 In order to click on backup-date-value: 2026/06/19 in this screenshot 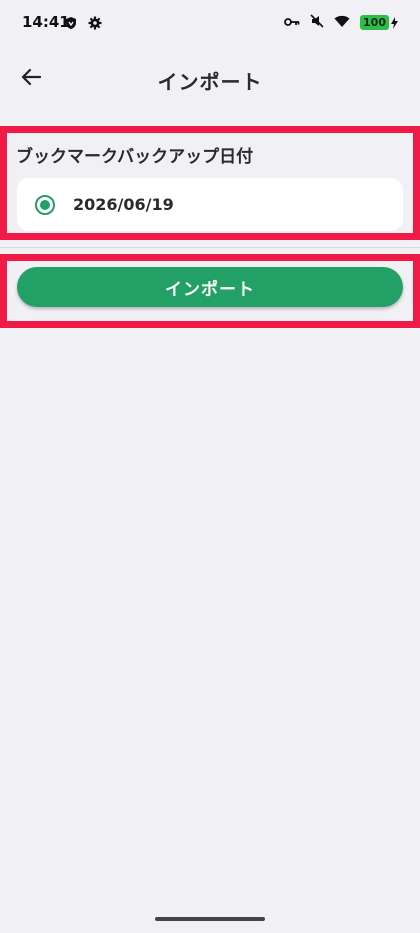, I will do `click(123, 204)`.